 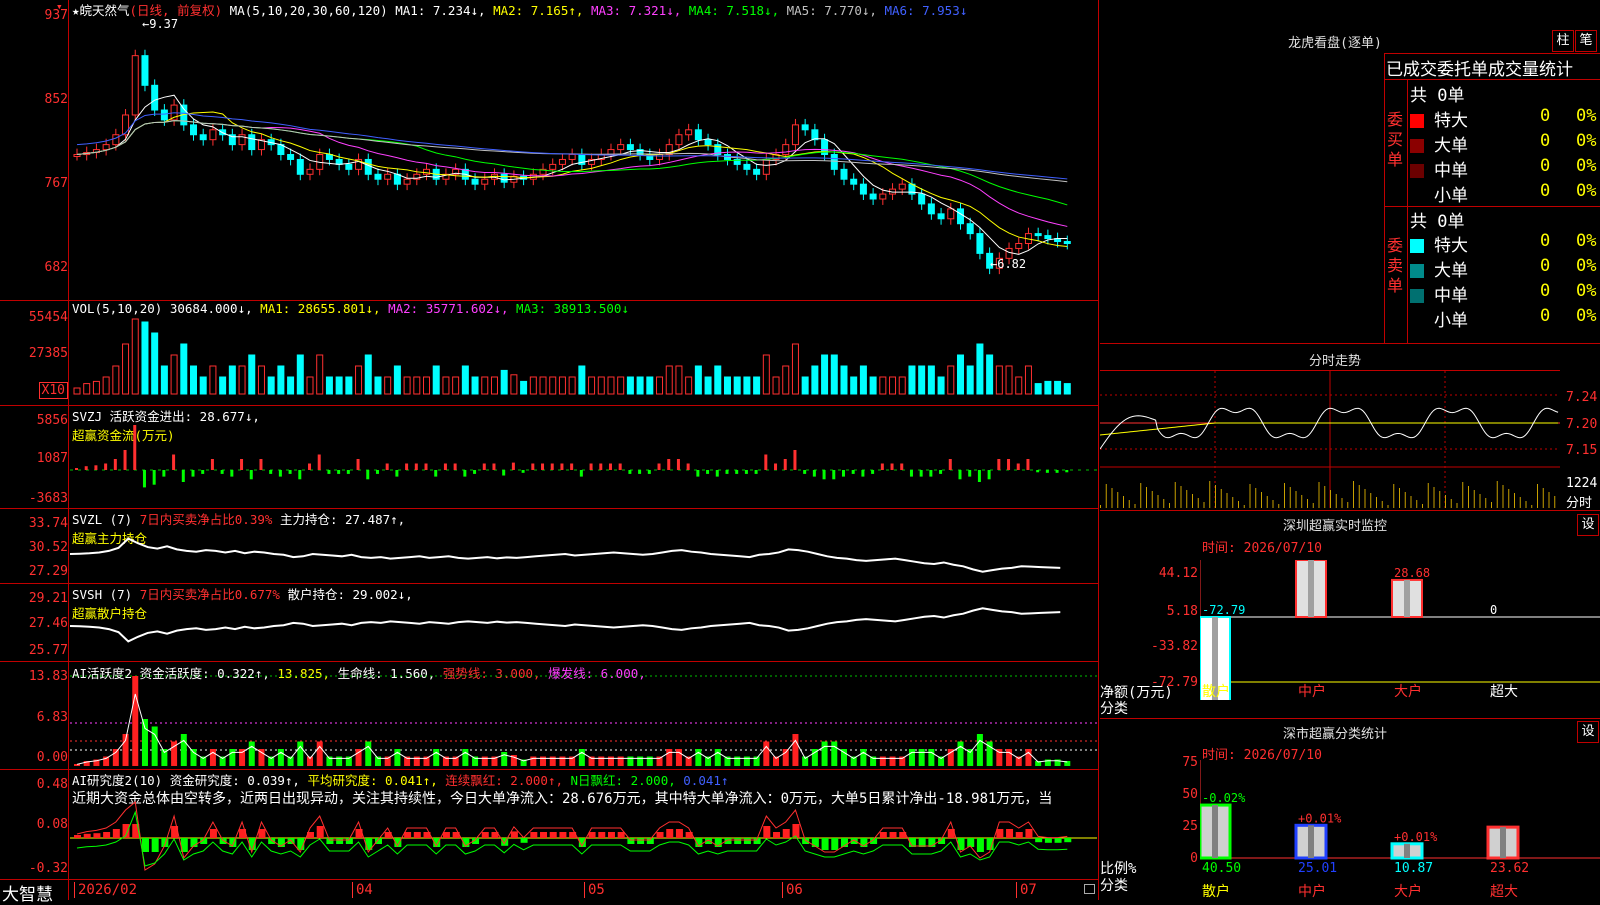 I want to click on classify-category: 中户, so click(x=1312, y=891).